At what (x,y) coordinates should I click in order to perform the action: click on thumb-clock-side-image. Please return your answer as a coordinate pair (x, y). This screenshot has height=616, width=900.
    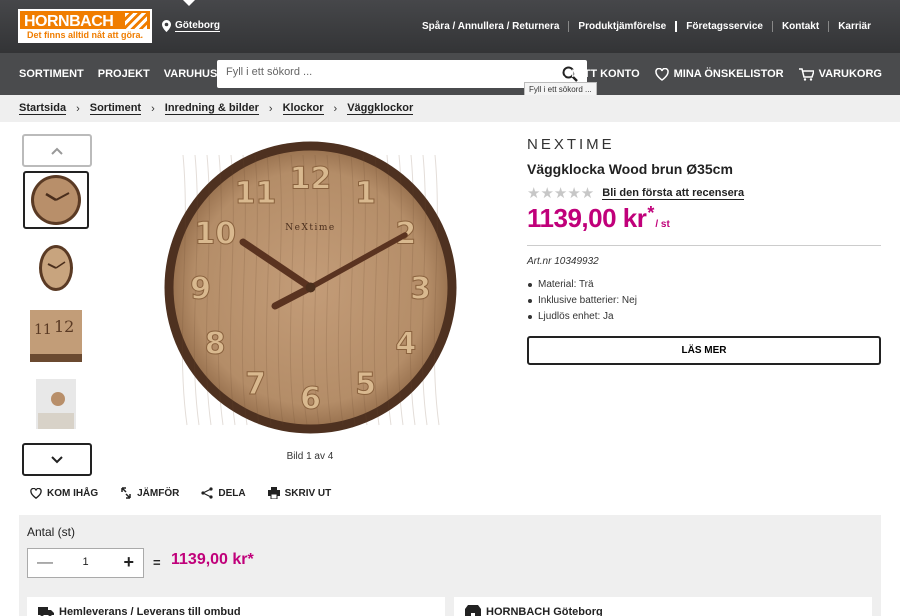
    Looking at the image, I should click on (56, 268).